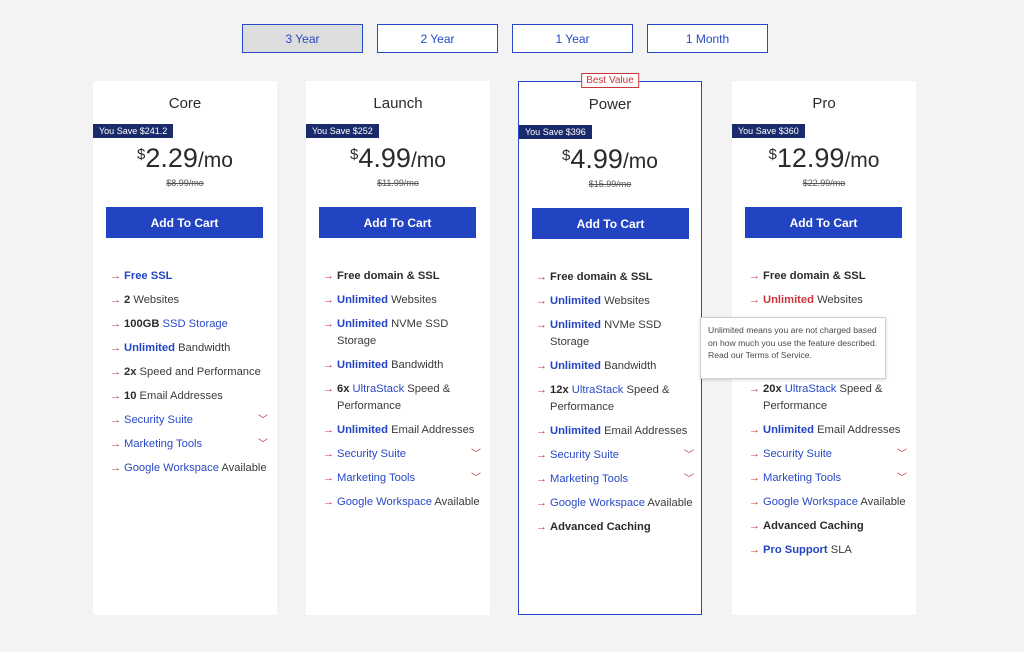 The image size is (1024, 652). Describe the element at coordinates (142, 324) in the screenshot. I see `feature-emphasis: 100GB` at that location.